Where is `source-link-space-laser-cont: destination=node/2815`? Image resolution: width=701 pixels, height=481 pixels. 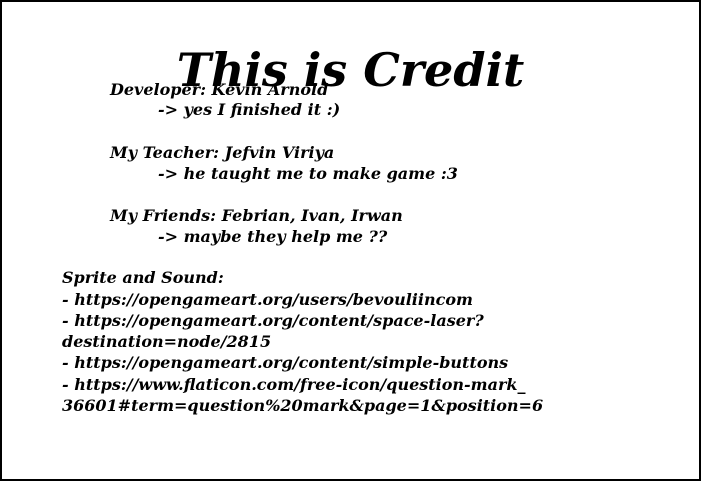 source-link-space-laser-cont: destination=node/2815 is located at coordinates (167, 341).